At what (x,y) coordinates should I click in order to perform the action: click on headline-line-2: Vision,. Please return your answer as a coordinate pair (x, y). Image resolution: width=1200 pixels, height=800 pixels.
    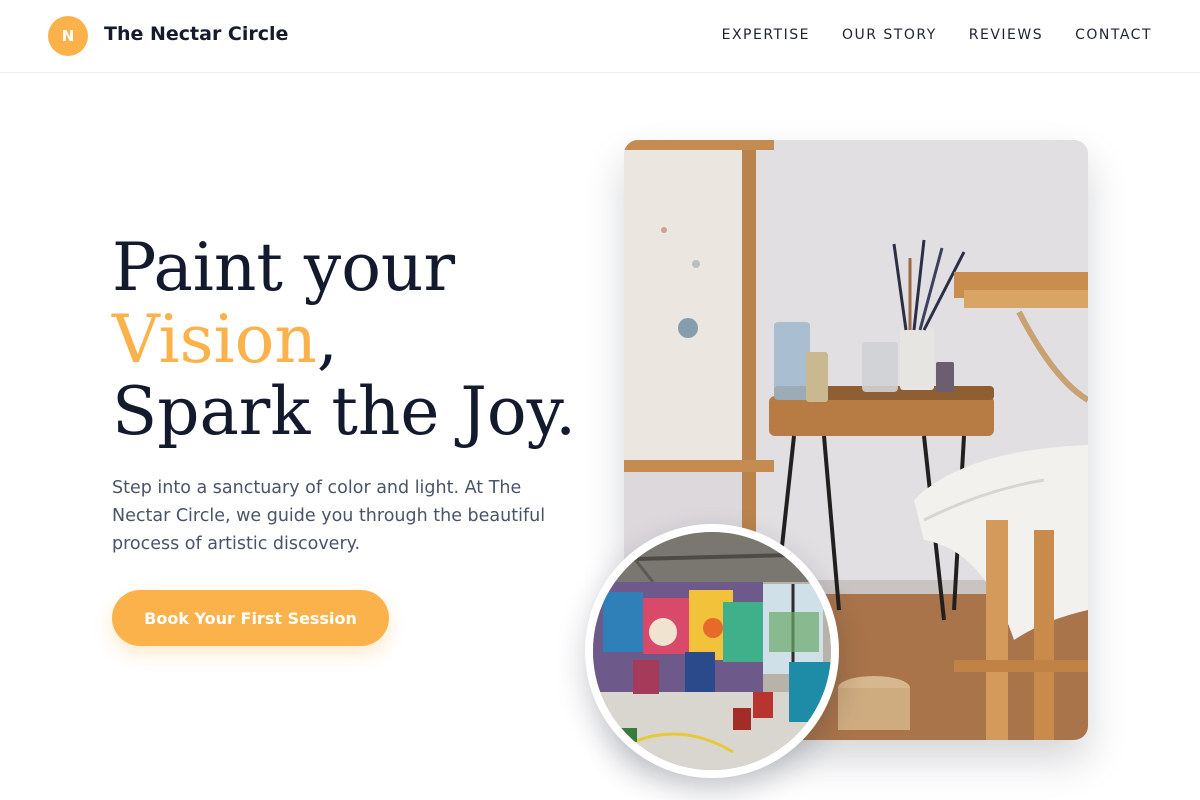
    Looking at the image, I should click on (344, 340).